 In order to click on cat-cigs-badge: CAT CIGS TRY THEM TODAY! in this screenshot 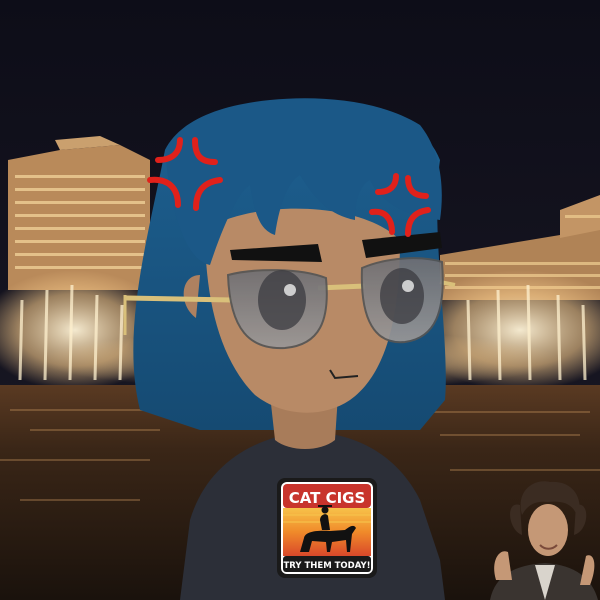, I will do `click(327, 528)`.